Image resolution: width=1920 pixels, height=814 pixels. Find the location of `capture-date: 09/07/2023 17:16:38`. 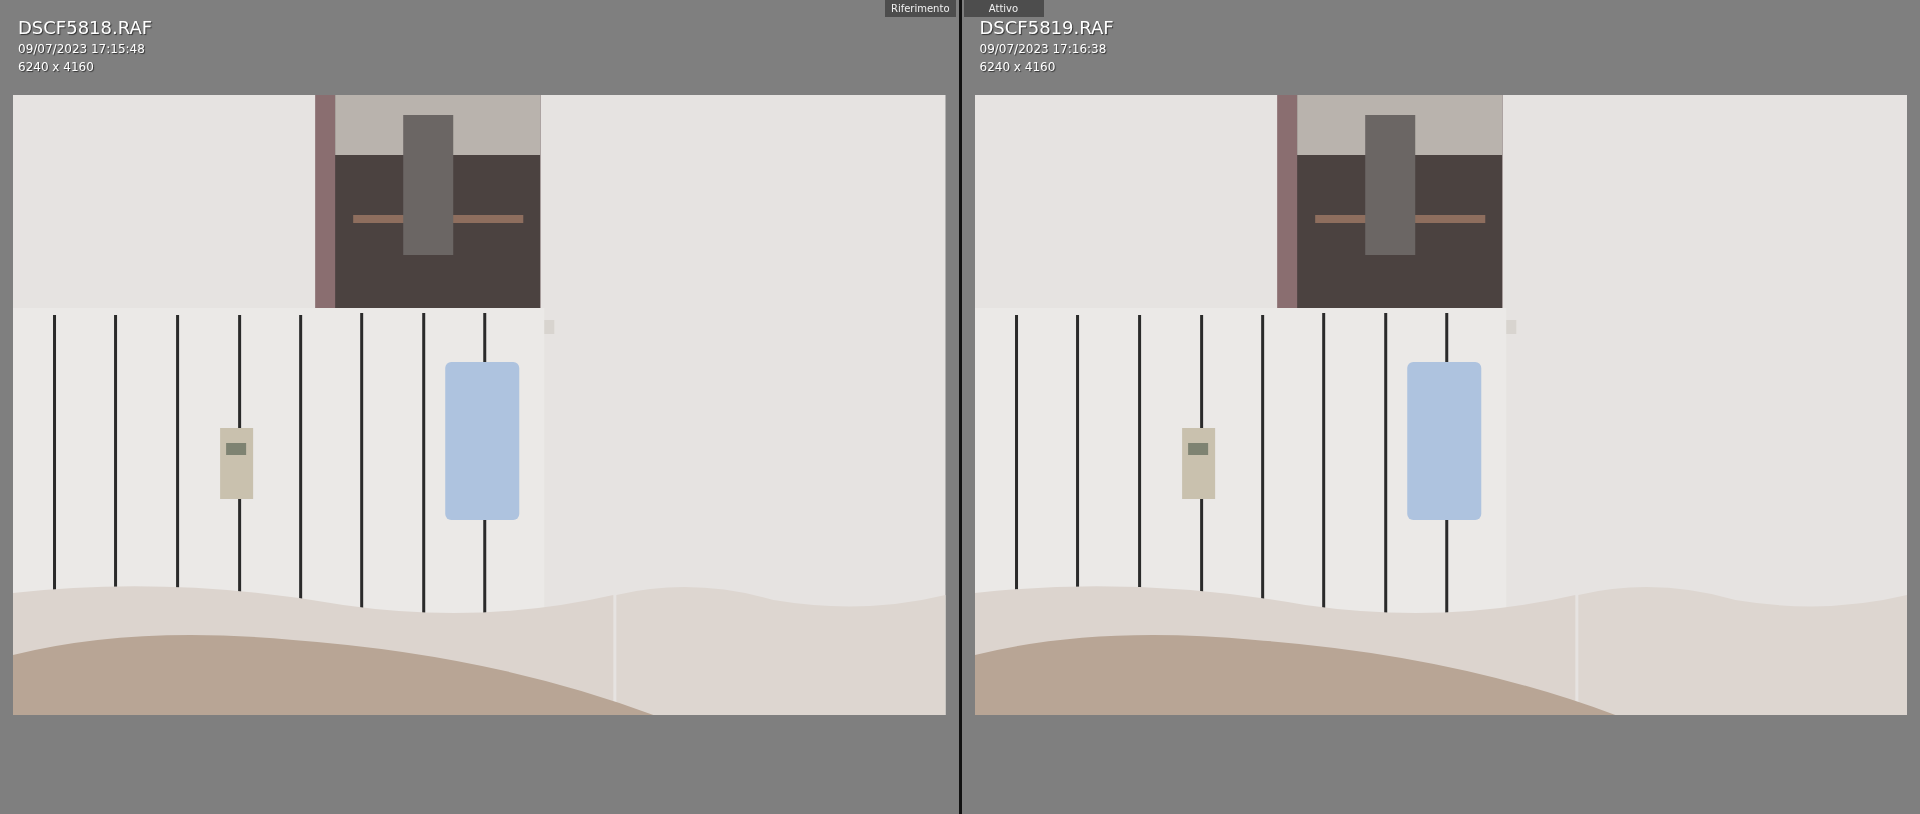

capture-date: 09/07/2023 17:16:38 is located at coordinates (1043, 49).